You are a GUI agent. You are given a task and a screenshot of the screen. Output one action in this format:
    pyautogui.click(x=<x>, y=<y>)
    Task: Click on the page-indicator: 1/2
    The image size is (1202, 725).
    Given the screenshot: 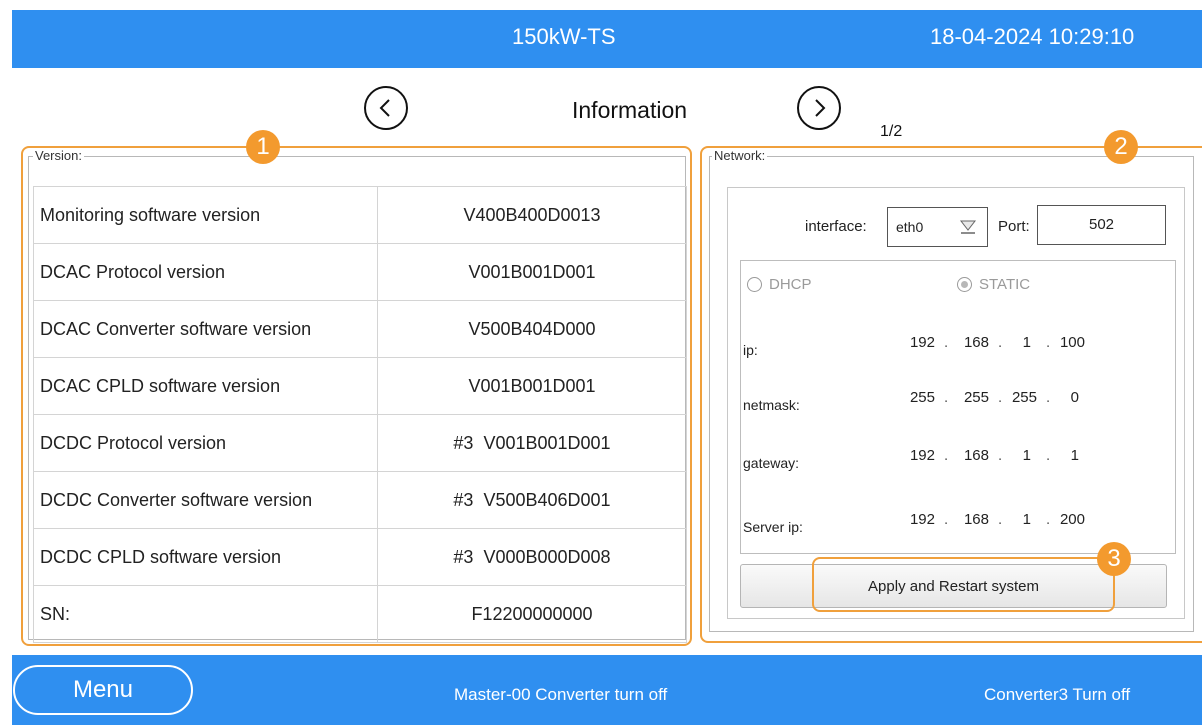 What is the action you would take?
    pyautogui.click(x=891, y=131)
    